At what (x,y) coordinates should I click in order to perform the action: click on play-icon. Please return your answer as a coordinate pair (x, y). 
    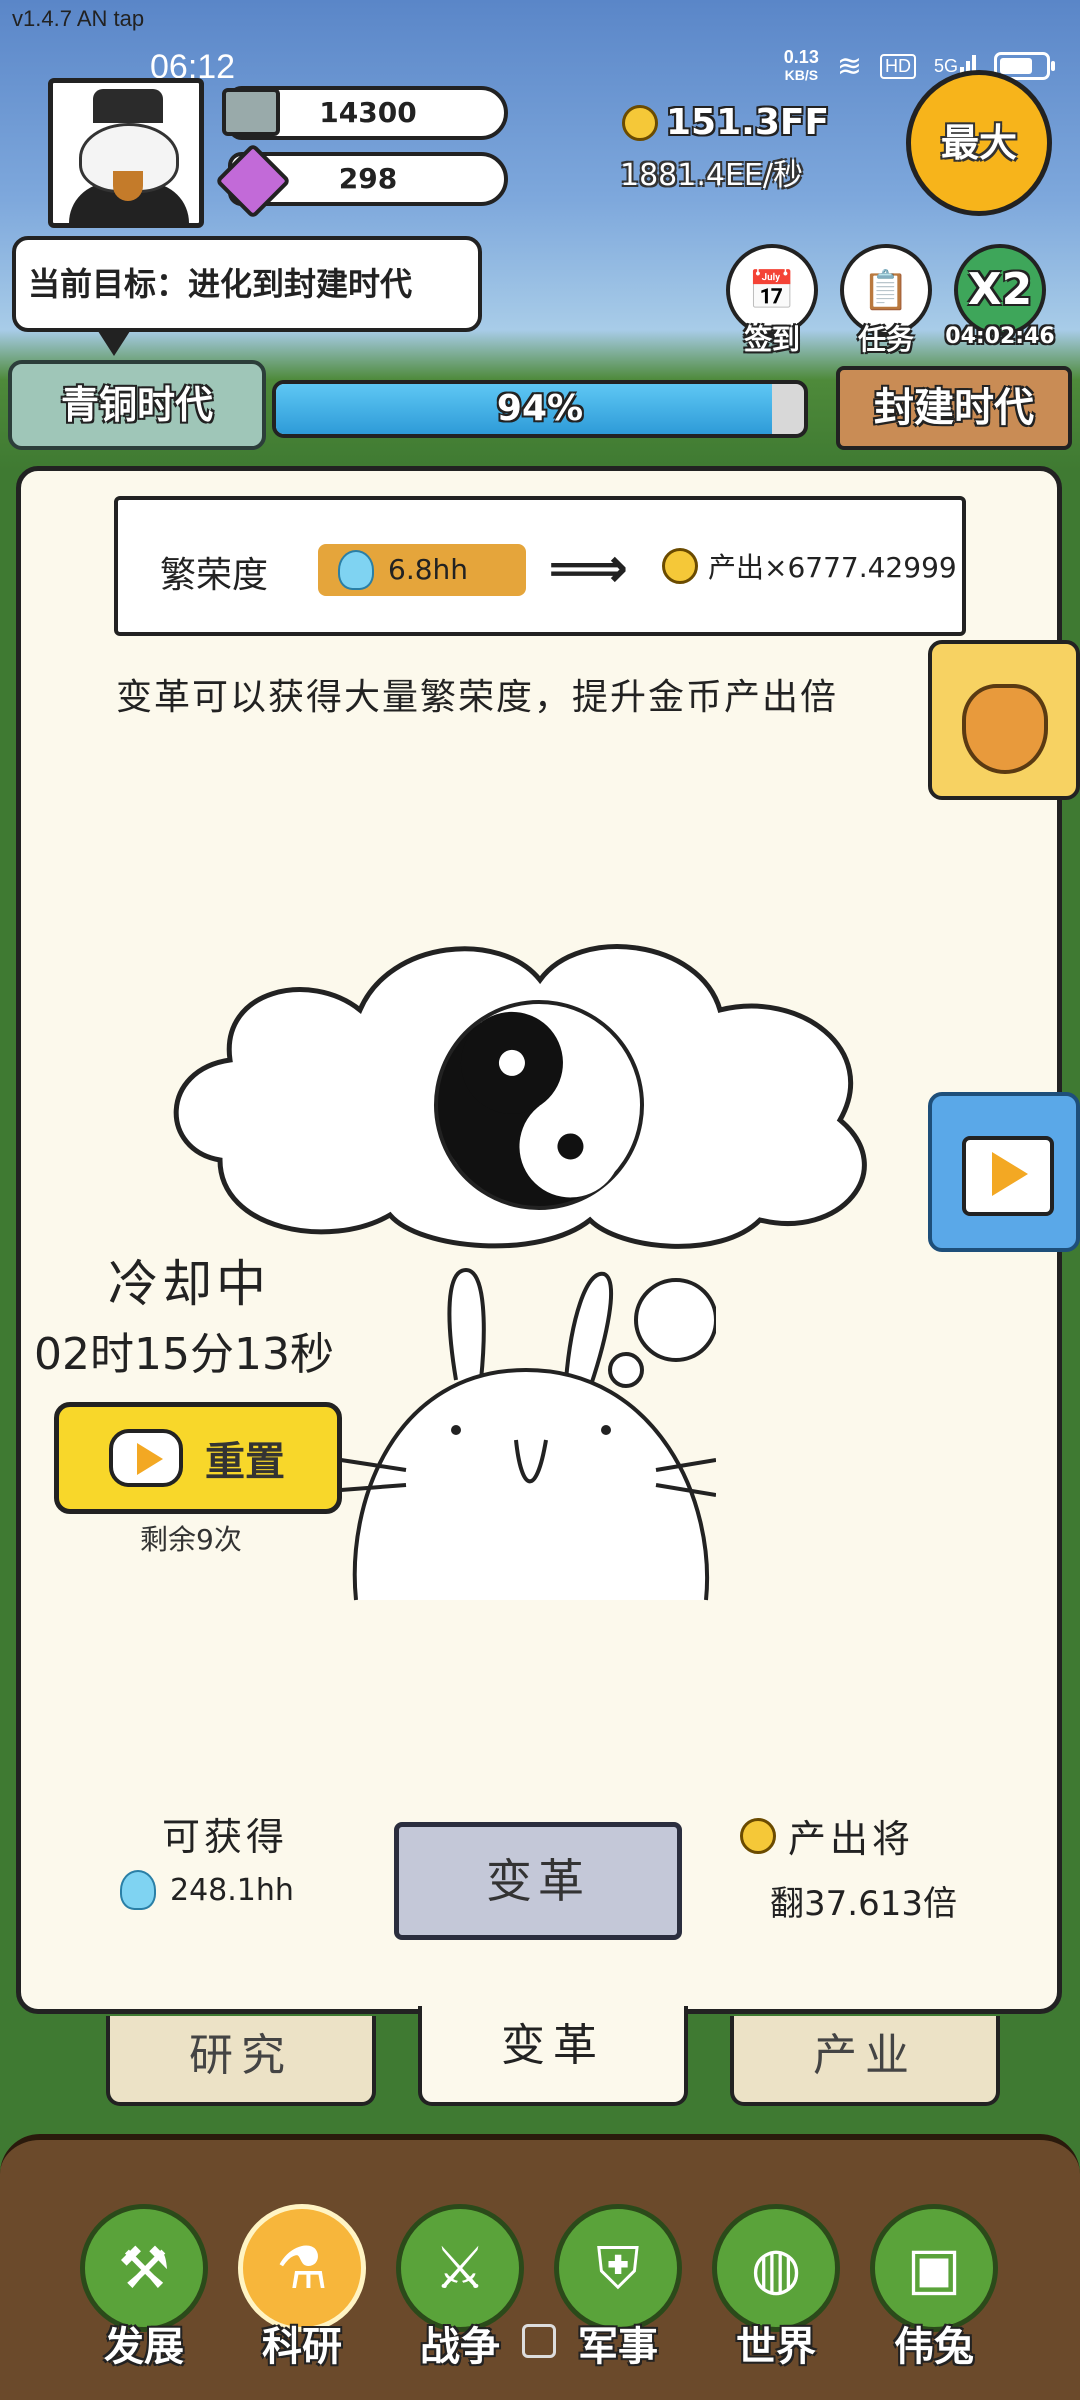
    Looking at the image, I should click on (1010, 1174).